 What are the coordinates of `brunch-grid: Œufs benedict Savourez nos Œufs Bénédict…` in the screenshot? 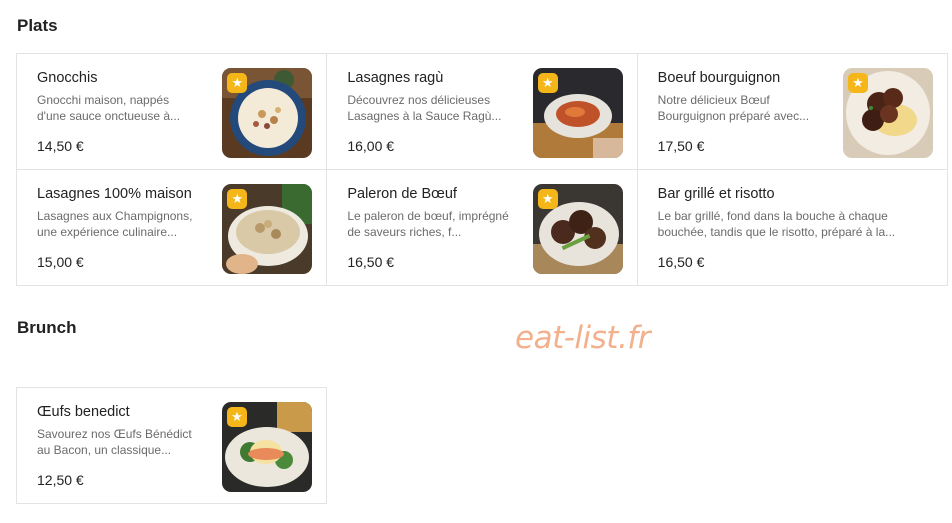 It's located at (171, 445).